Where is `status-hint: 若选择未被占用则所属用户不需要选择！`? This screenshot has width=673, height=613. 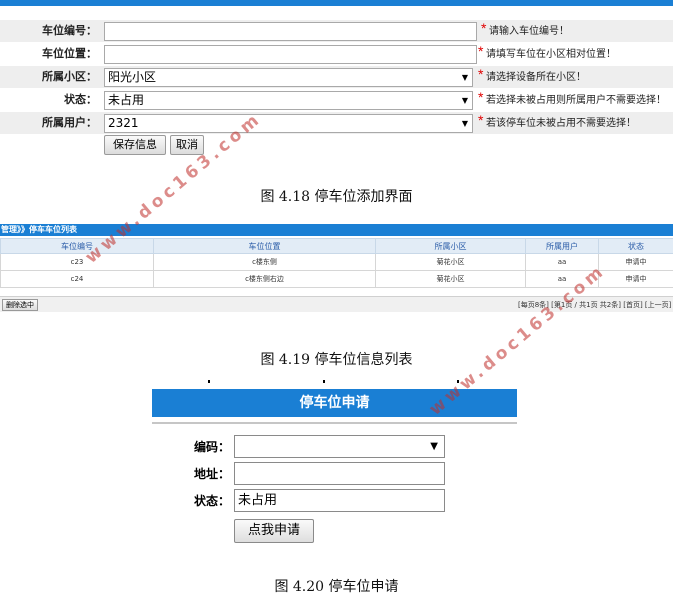 status-hint: 若选择未被占用则所属用户不需要选择！ is located at coordinates (576, 100).